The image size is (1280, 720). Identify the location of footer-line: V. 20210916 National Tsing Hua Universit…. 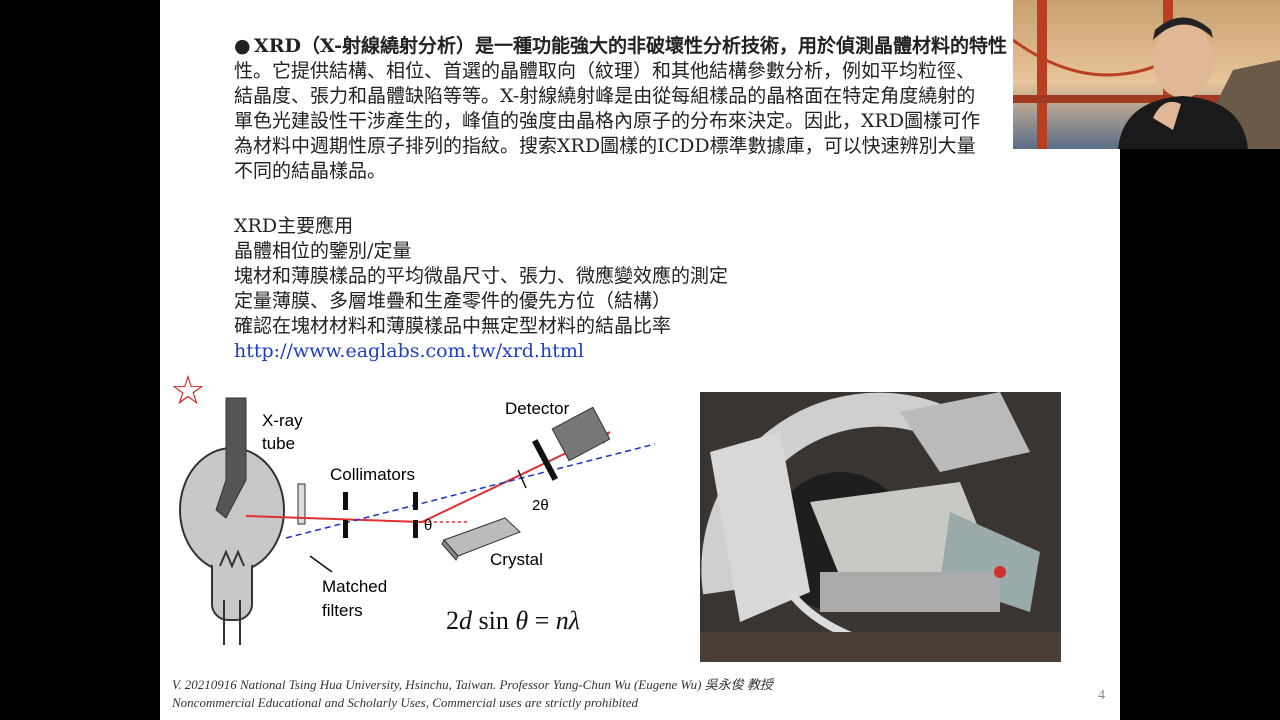
(472, 684).